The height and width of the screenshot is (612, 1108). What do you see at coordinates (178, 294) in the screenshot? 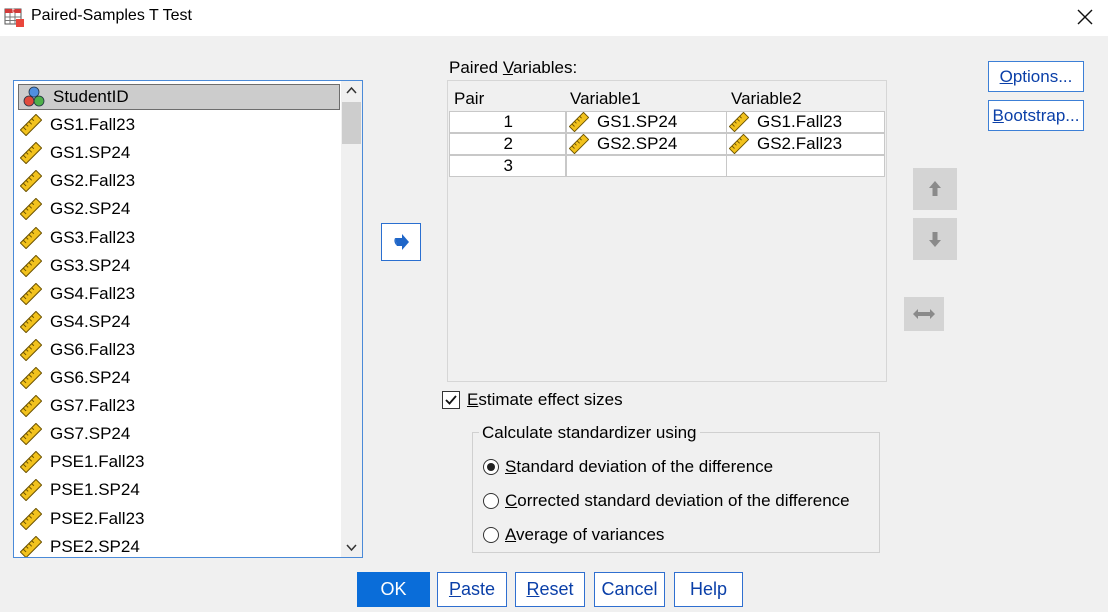
I see `variable-list-item: GS4.Fall23` at bounding box center [178, 294].